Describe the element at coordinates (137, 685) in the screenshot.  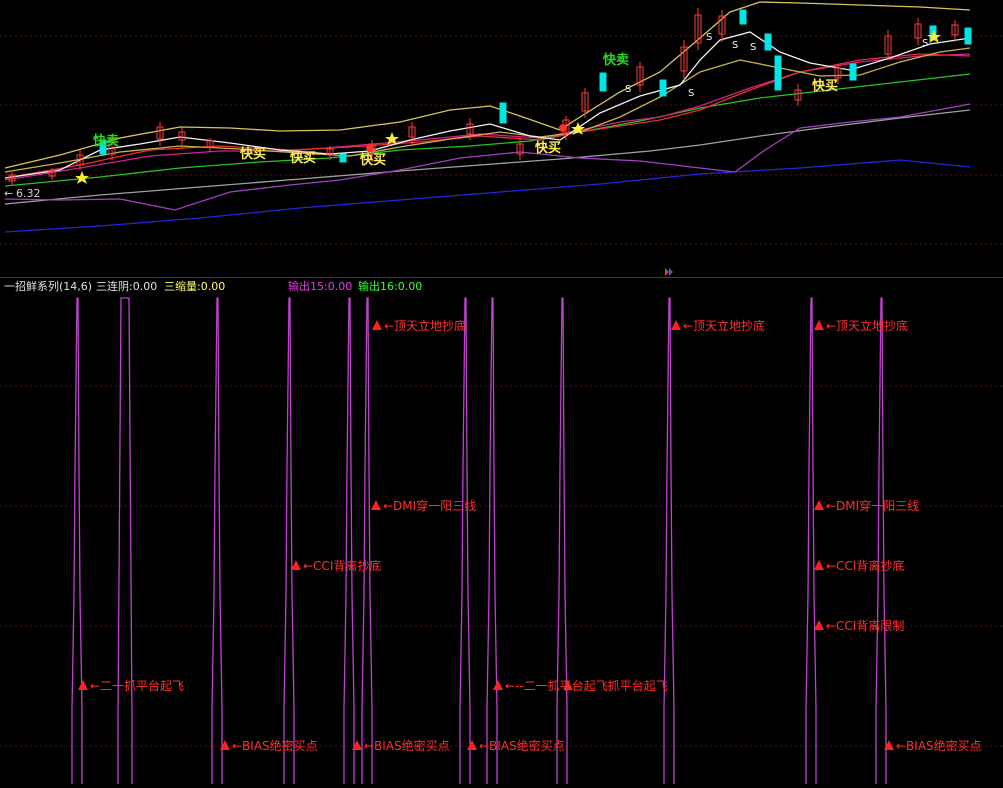
I see `annotation-label: ←二一抓平台起飞` at that location.